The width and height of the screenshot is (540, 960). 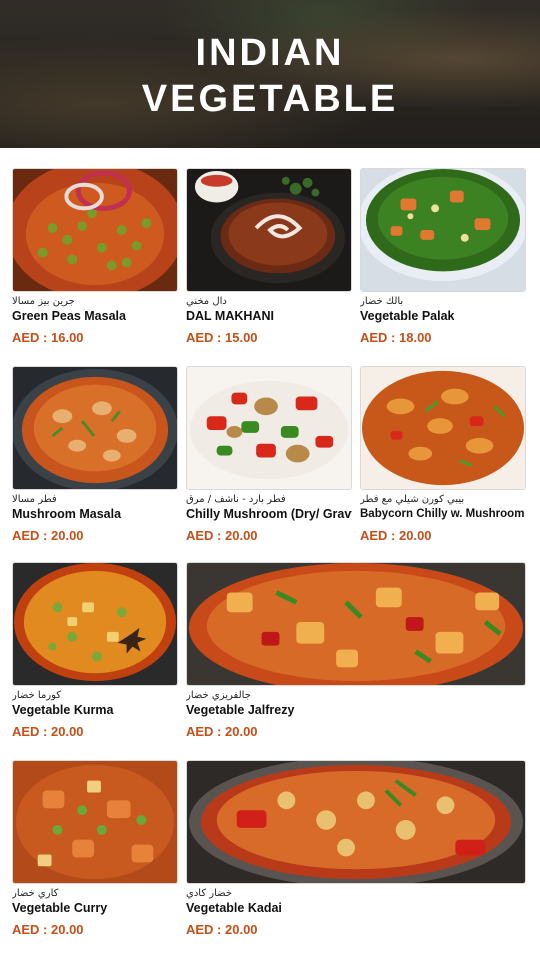 What do you see at coordinates (230, 316) in the screenshot?
I see `item-name: DAL MAKHANI` at bounding box center [230, 316].